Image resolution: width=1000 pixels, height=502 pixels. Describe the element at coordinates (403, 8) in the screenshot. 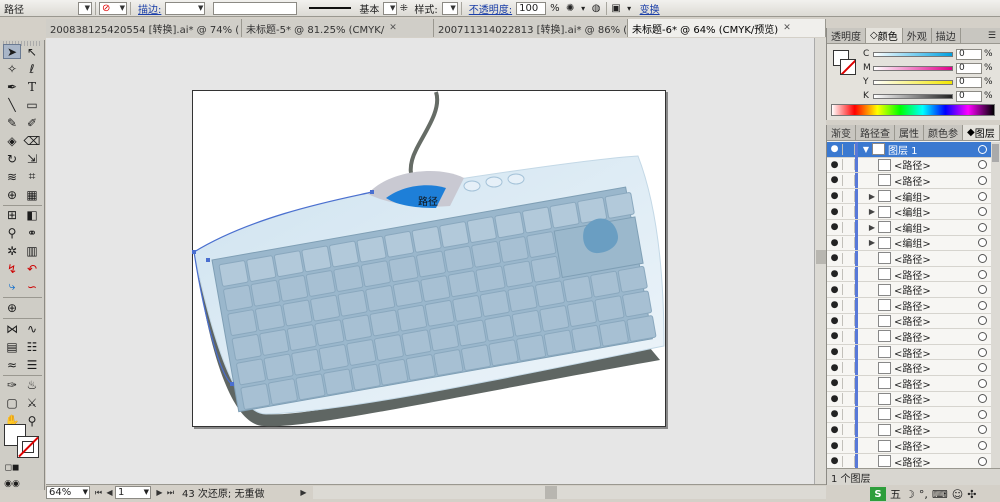

I see `grid-icon: ⁜` at that location.